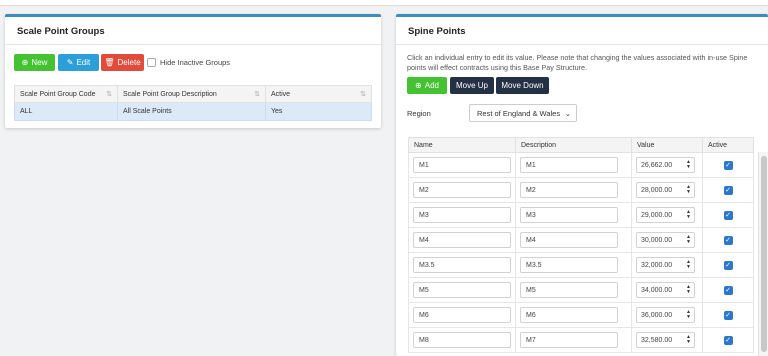 The height and width of the screenshot is (356, 768). I want to click on name-cell: M3.5, so click(462, 265).